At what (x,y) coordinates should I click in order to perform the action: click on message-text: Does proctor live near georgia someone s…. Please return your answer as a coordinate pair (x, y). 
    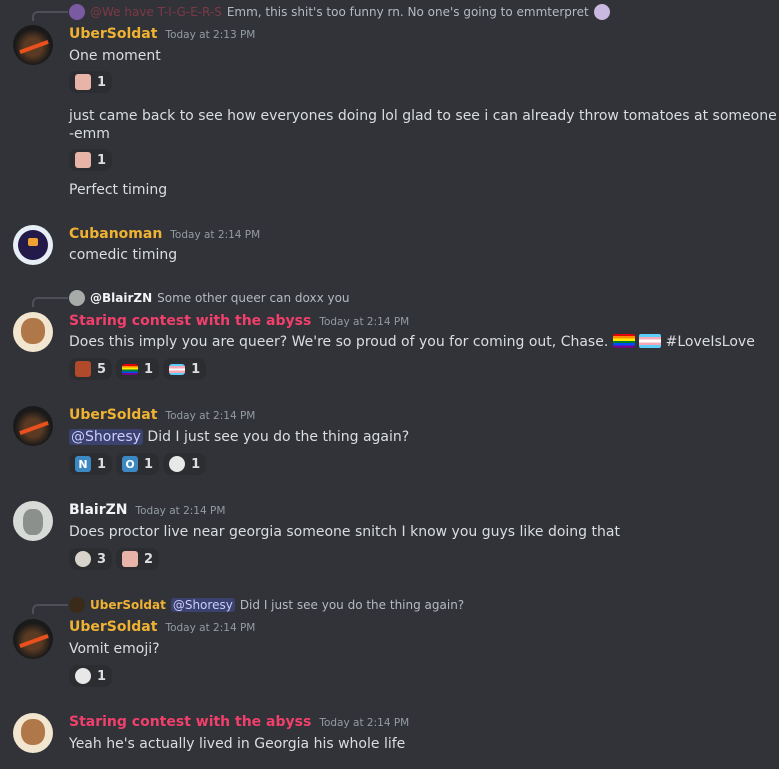
    Looking at the image, I should click on (344, 532).